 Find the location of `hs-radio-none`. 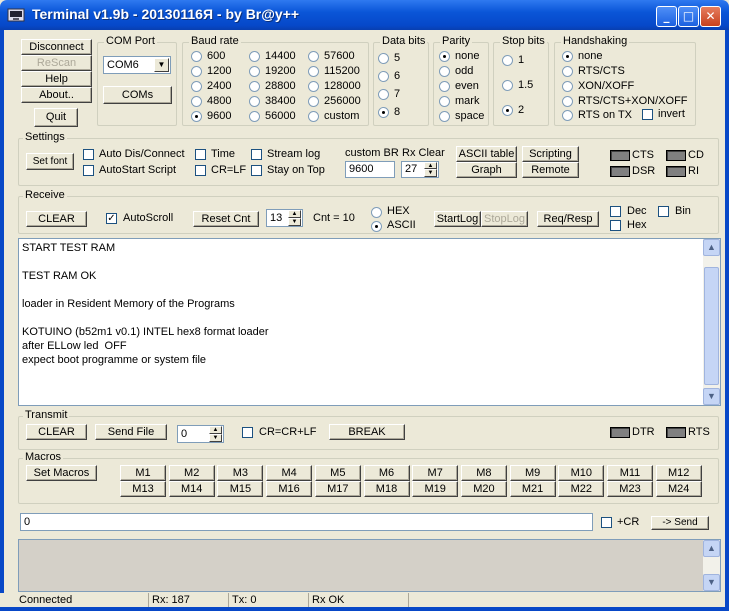

hs-radio-none is located at coordinates (567, 56).